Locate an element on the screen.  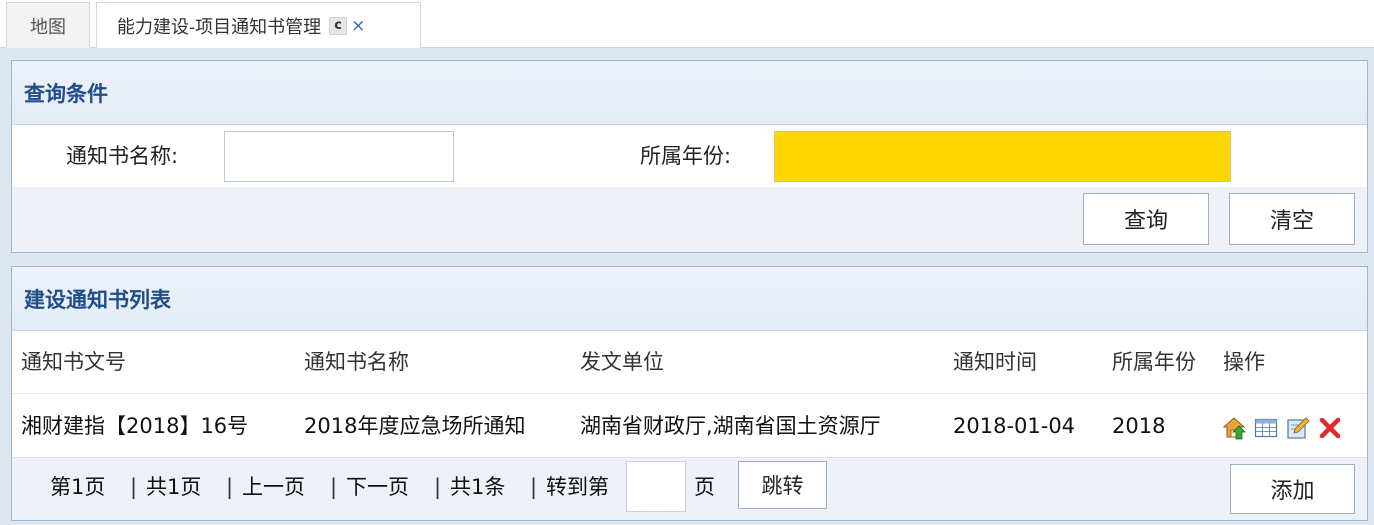
cell-date: 2018-01-04 is located at coordinates (1014, 426).